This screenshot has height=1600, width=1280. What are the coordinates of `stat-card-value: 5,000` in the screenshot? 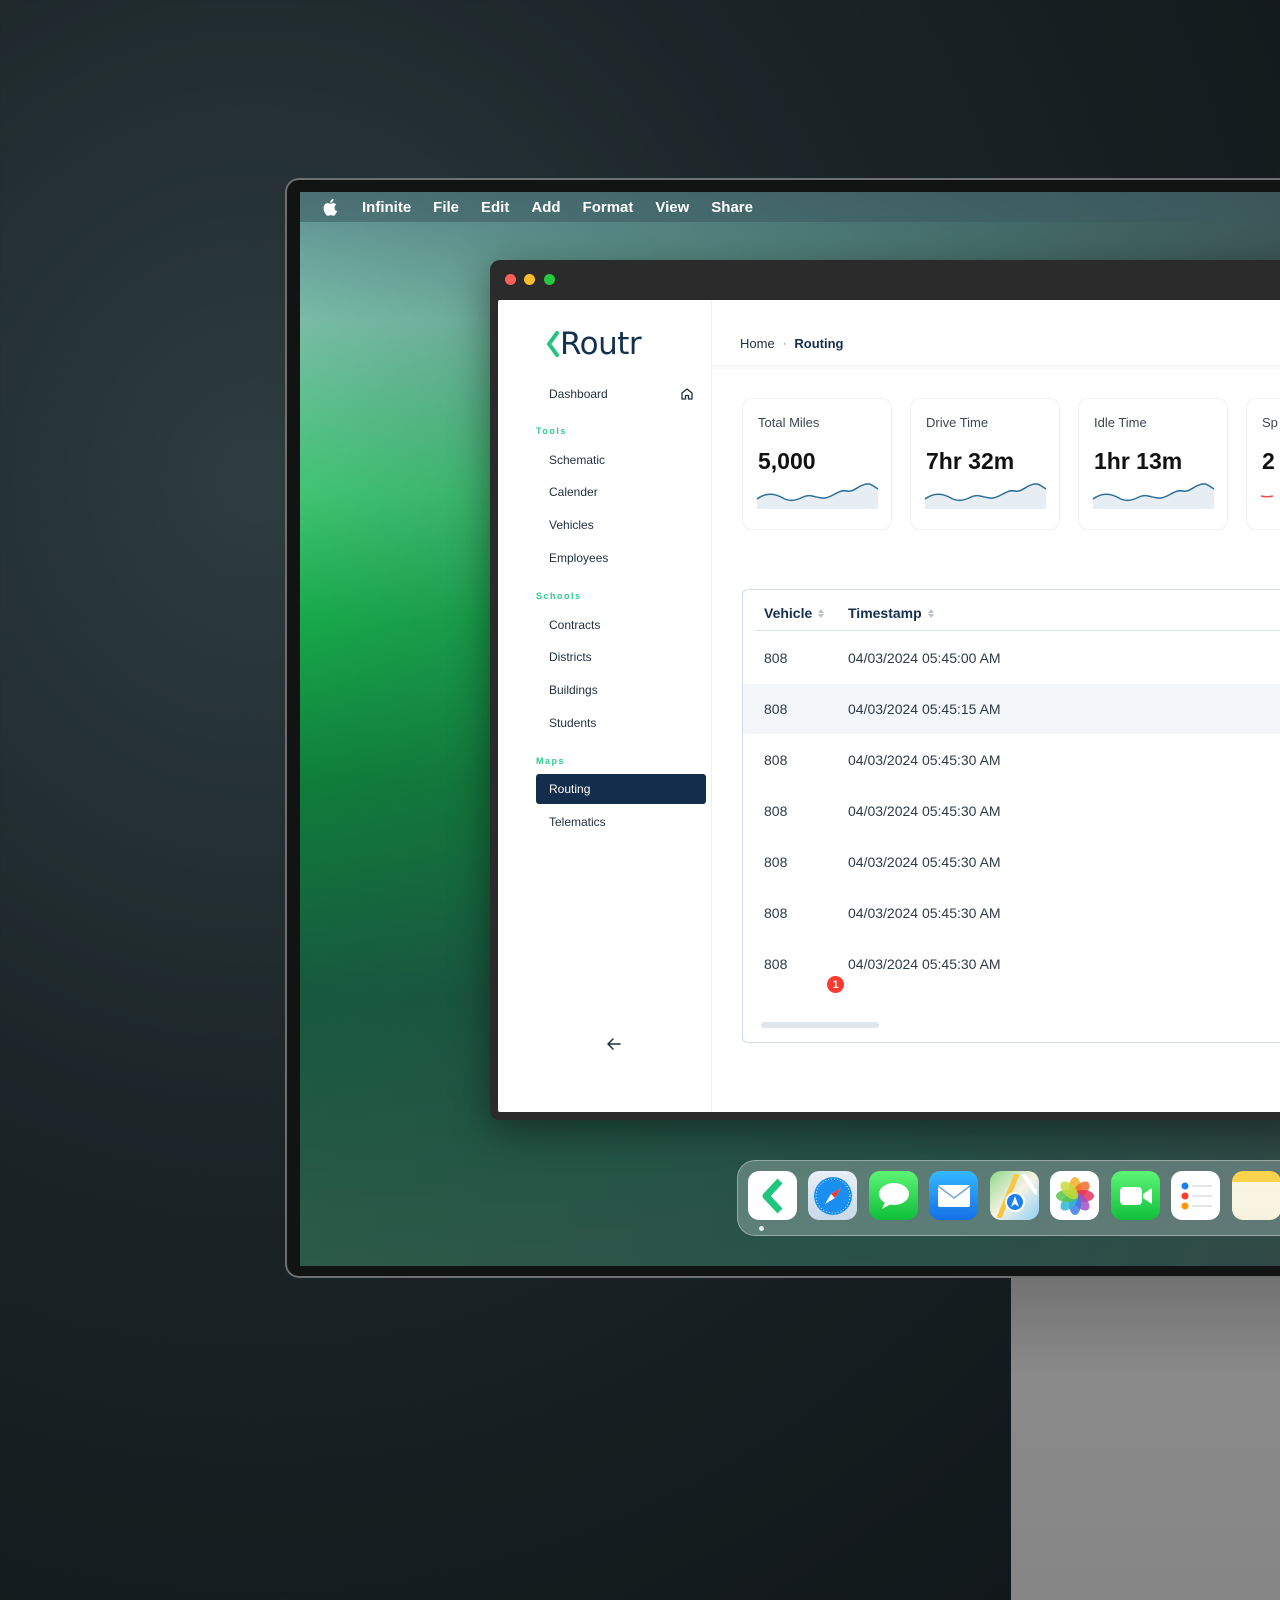 It's located at (787, 461).